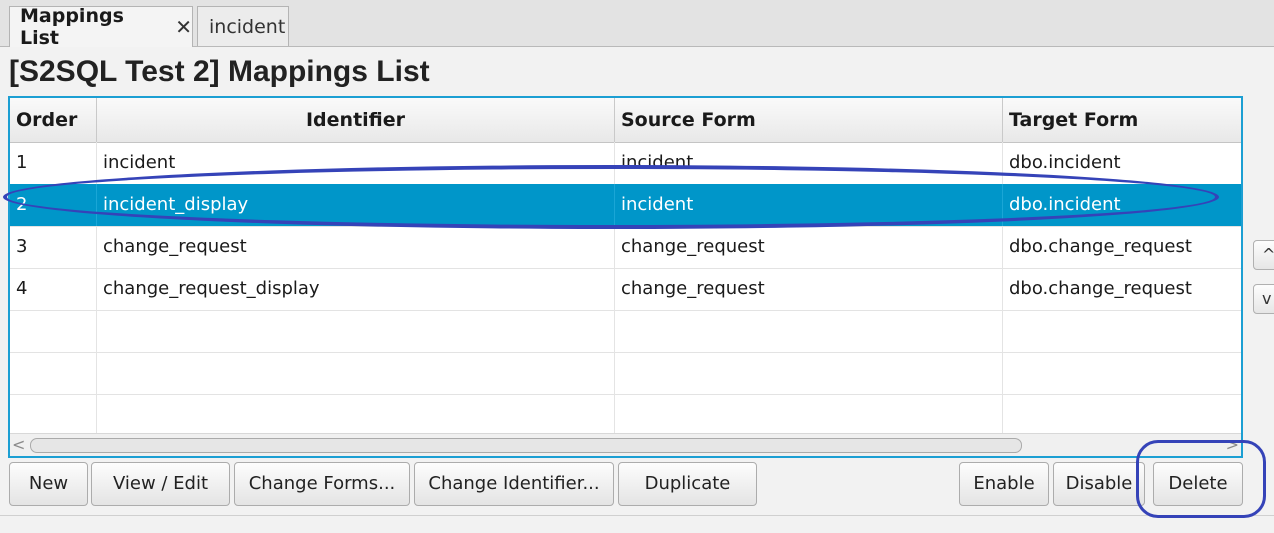  I want to click on tab-bar: Mappings List ✕ incident, so click(637, 24).